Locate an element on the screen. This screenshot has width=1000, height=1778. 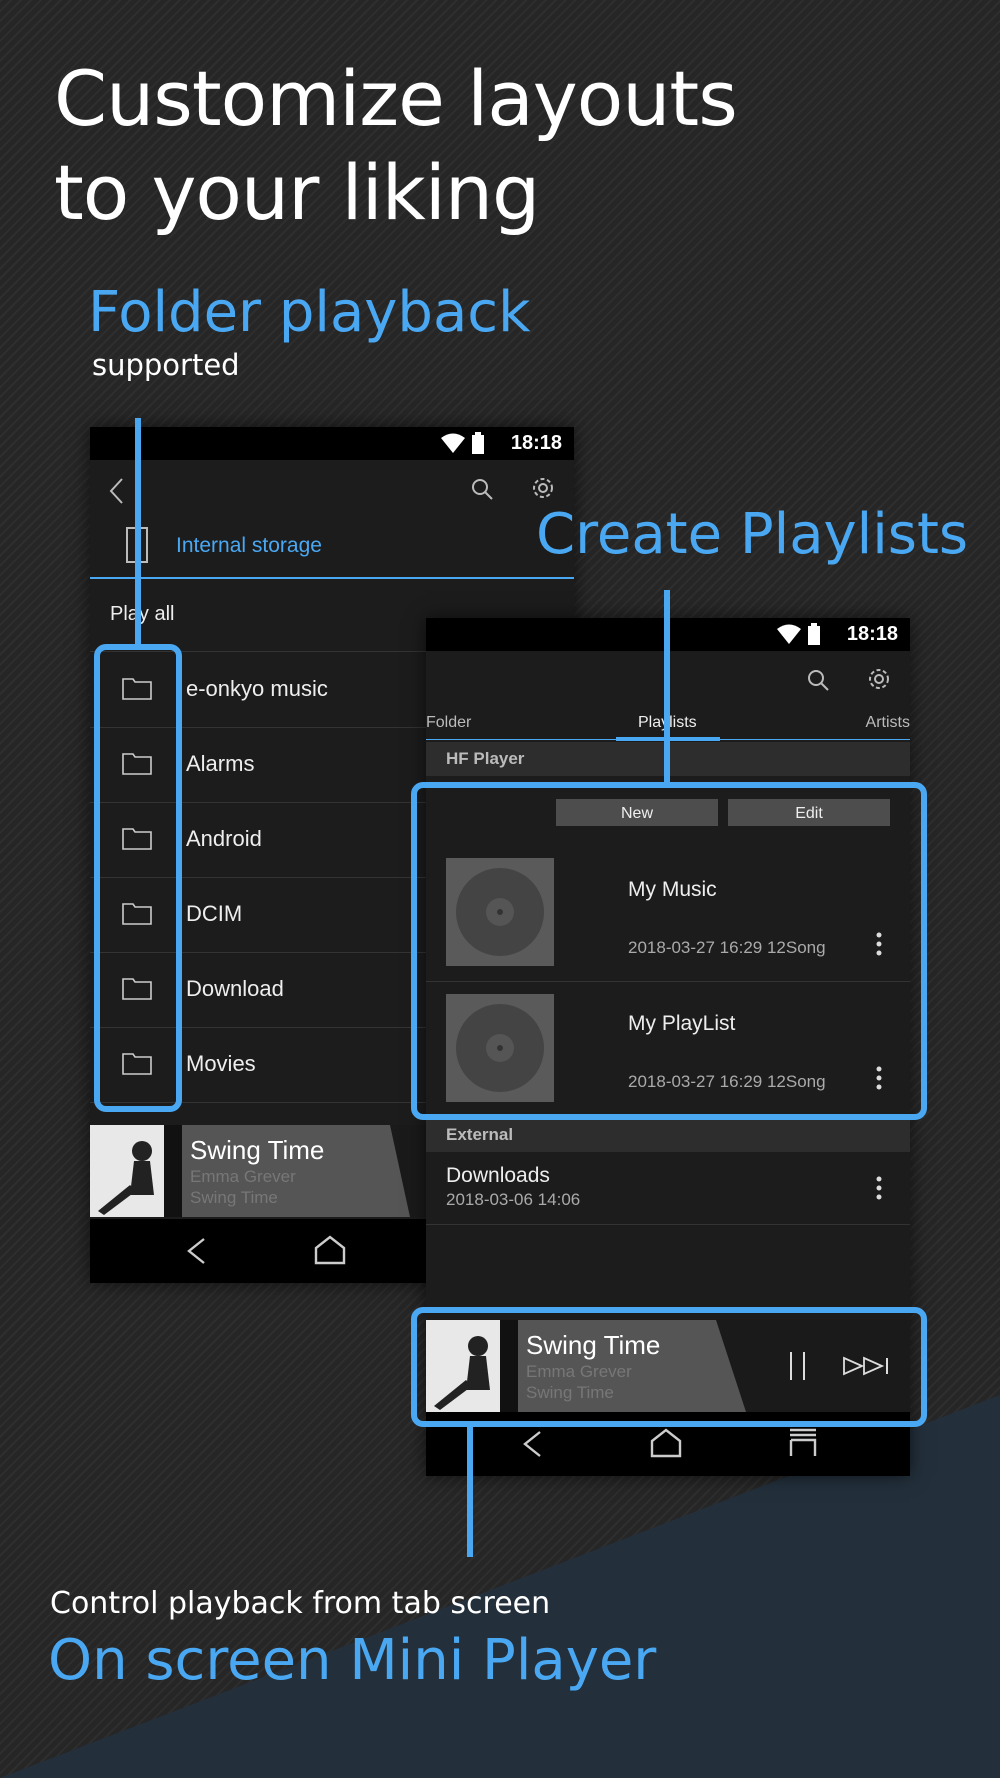
status-bar: 18:18 is located at coordinates (332, 443).